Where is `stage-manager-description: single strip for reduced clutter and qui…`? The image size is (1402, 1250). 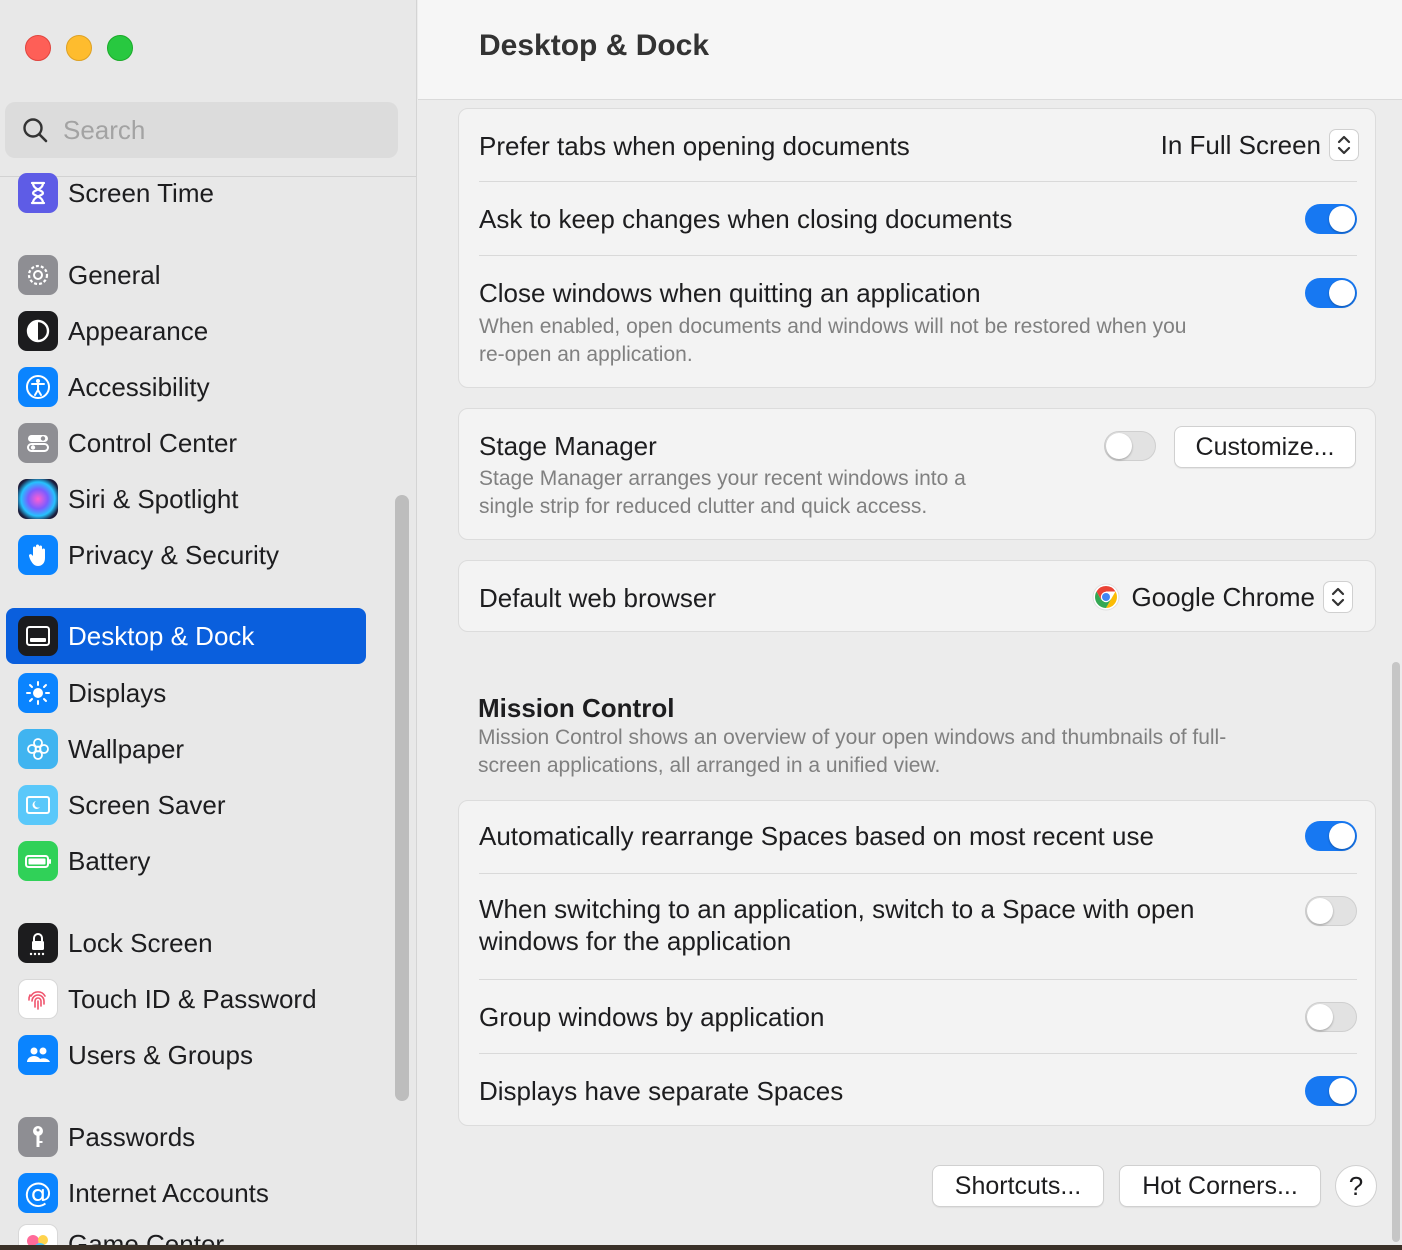
stage-manager-description: single strip for reduced clutter and qui… is located at coordinates (703, 506).